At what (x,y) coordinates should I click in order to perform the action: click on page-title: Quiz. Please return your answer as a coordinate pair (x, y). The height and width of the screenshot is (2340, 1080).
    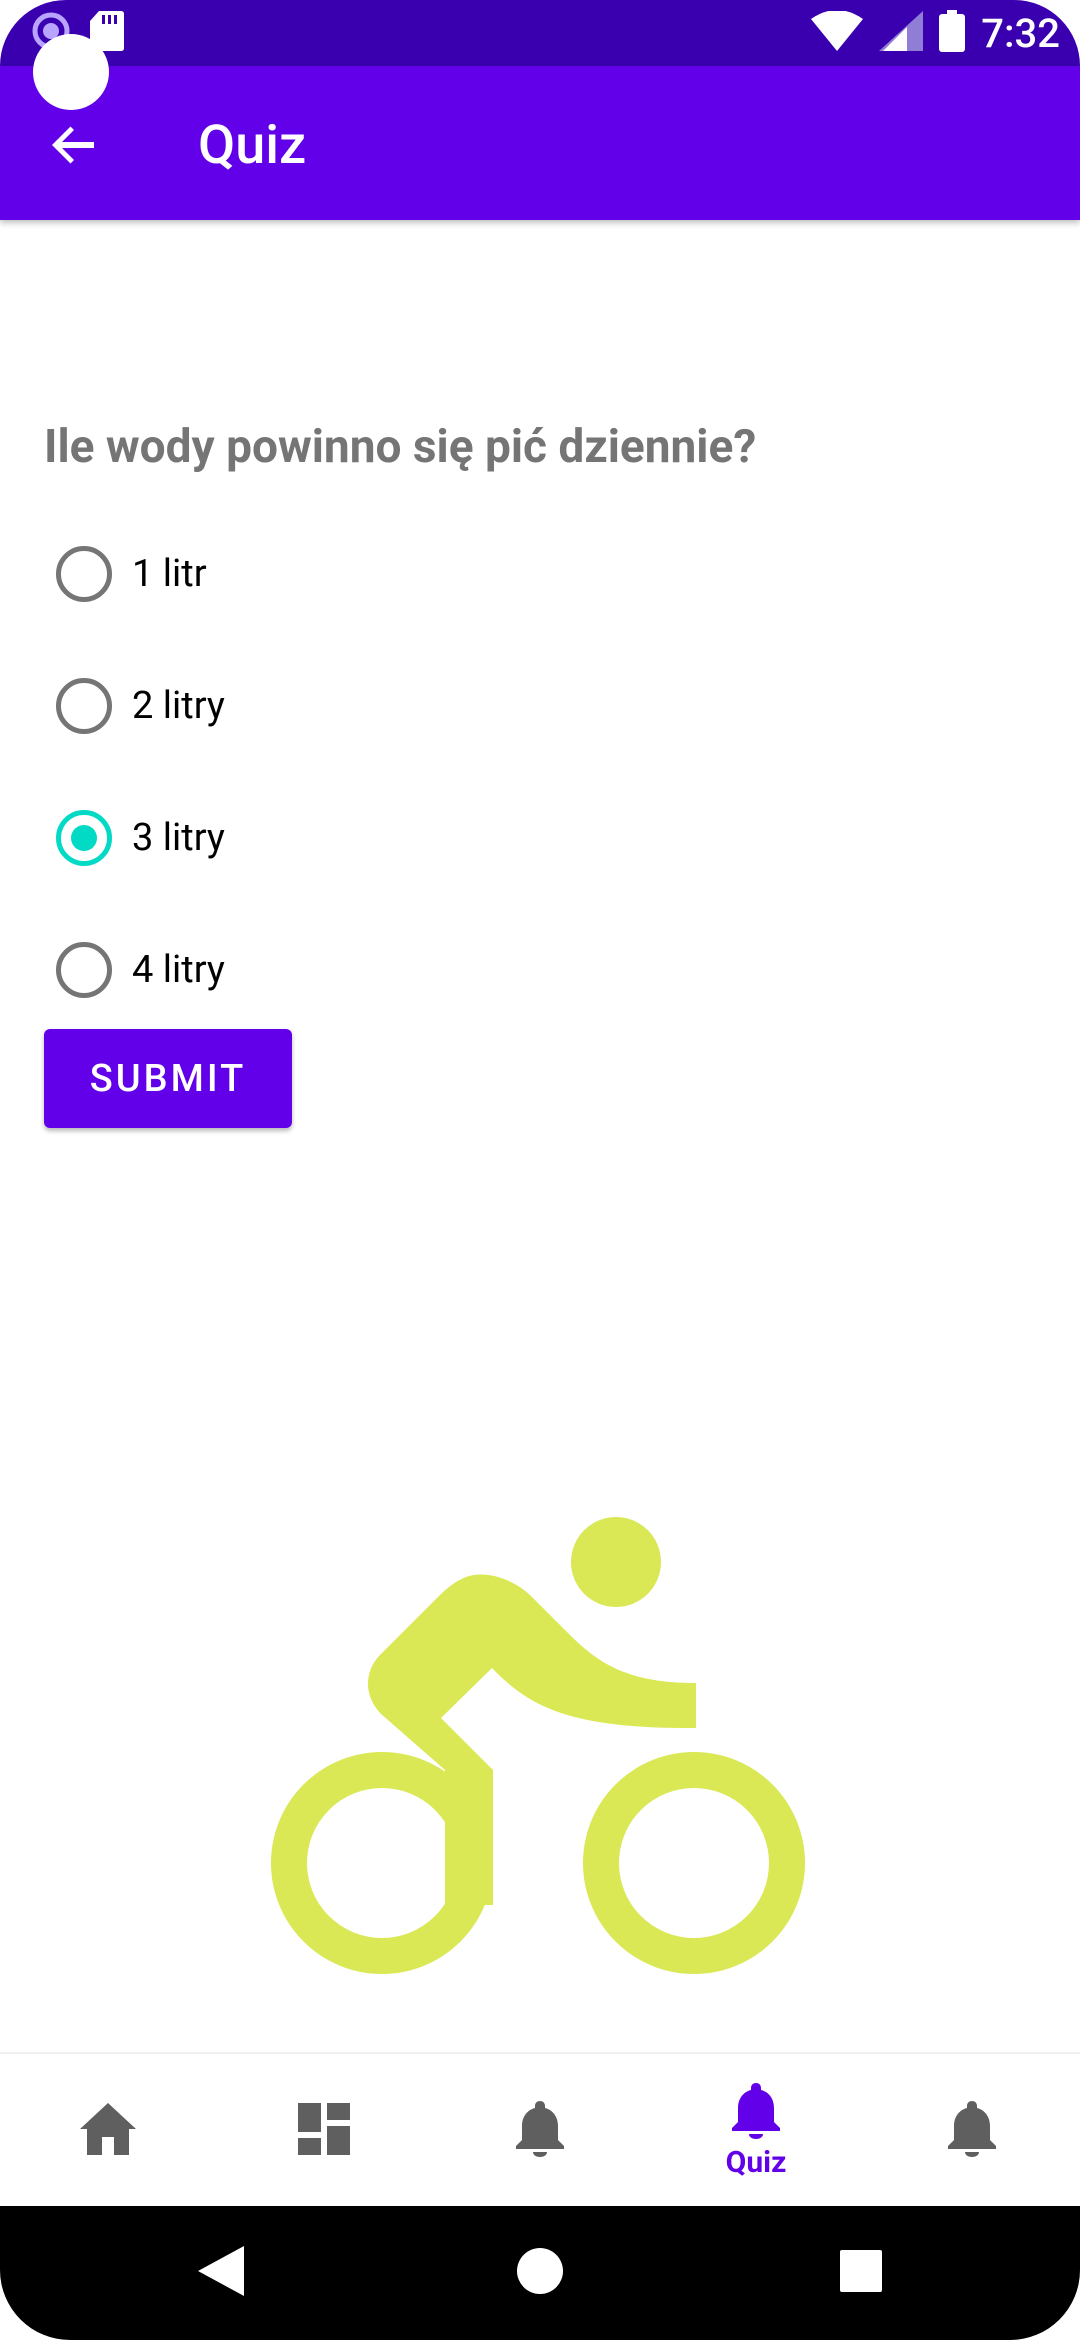
    Looking at the image, I should click on (252, 145).